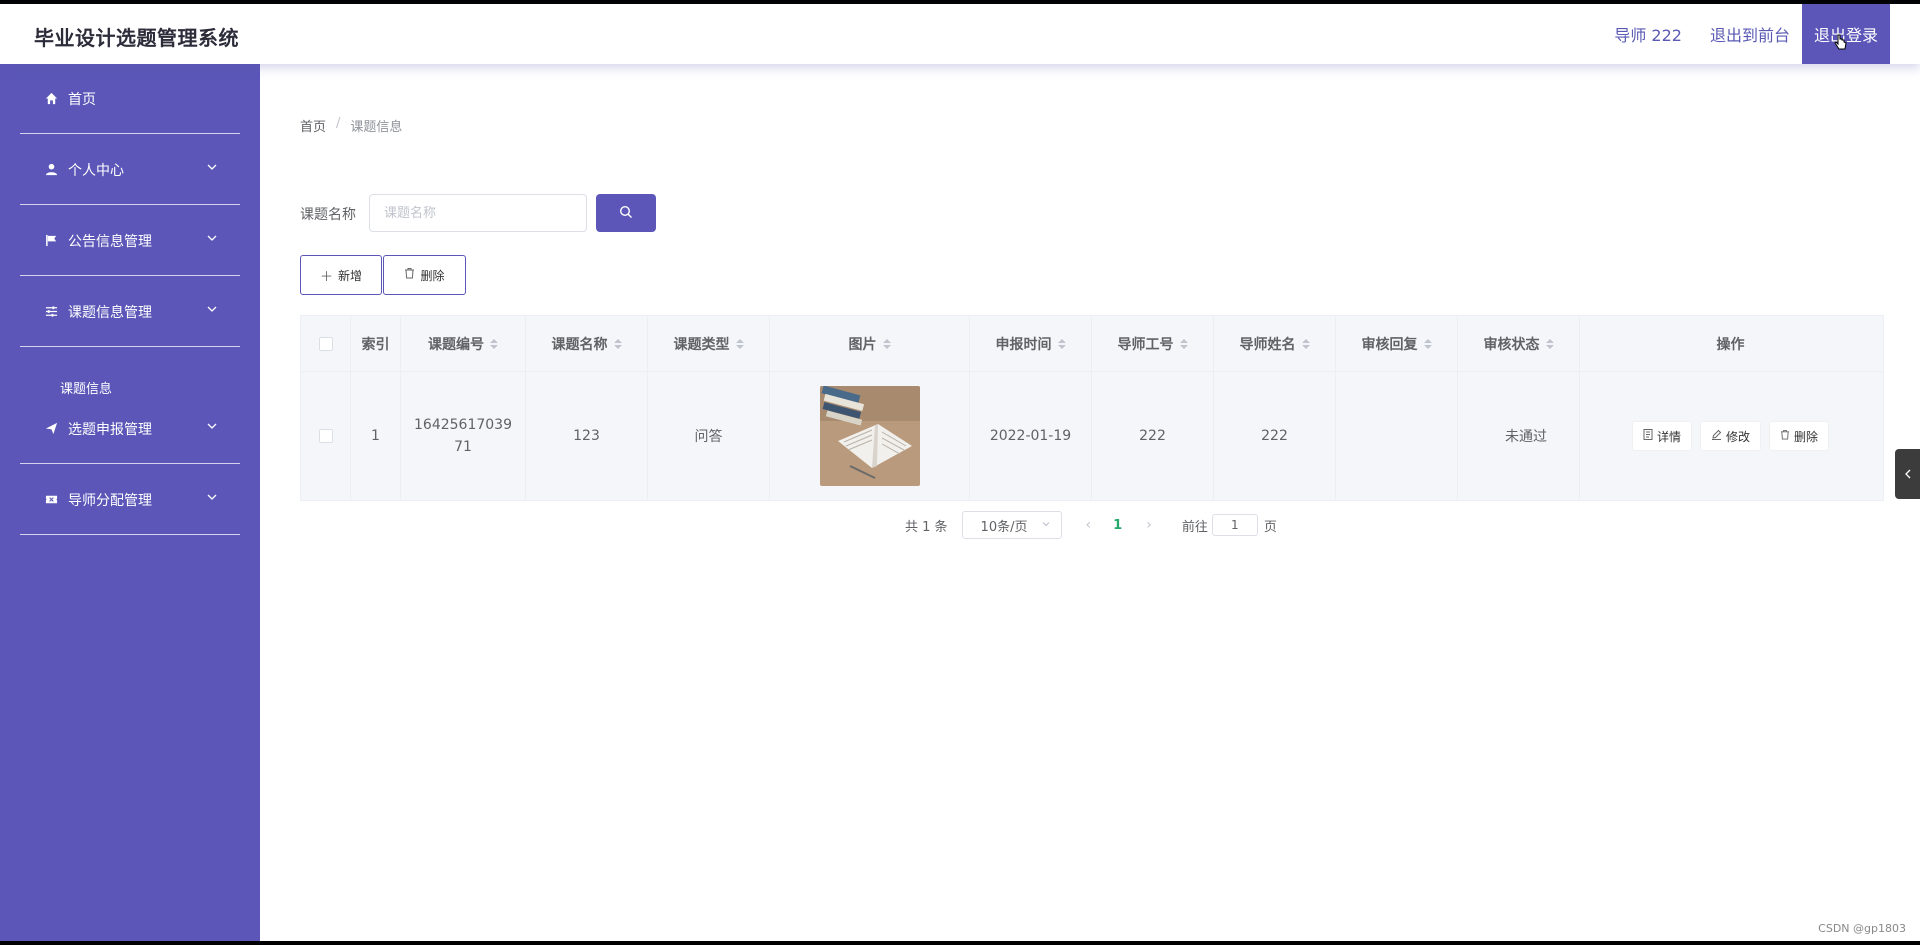 The width and height of the screenshot is (1920, 945). I want to click on document-icon, so click(1648, 436).